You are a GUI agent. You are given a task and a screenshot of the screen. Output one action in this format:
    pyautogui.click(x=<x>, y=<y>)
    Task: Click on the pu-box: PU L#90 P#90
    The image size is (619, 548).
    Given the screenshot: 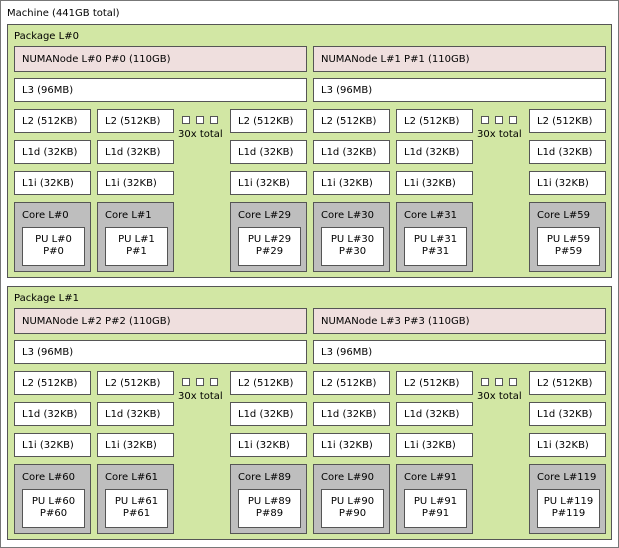 What is the action you would take?
    pyautogui.click(x=352, y=508)
    